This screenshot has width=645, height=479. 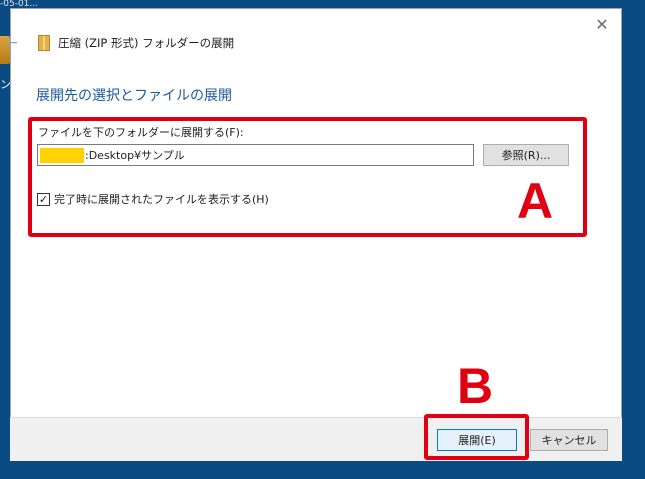 I want to click on cancel-button: キャンセル, so click(x=569, y=440).